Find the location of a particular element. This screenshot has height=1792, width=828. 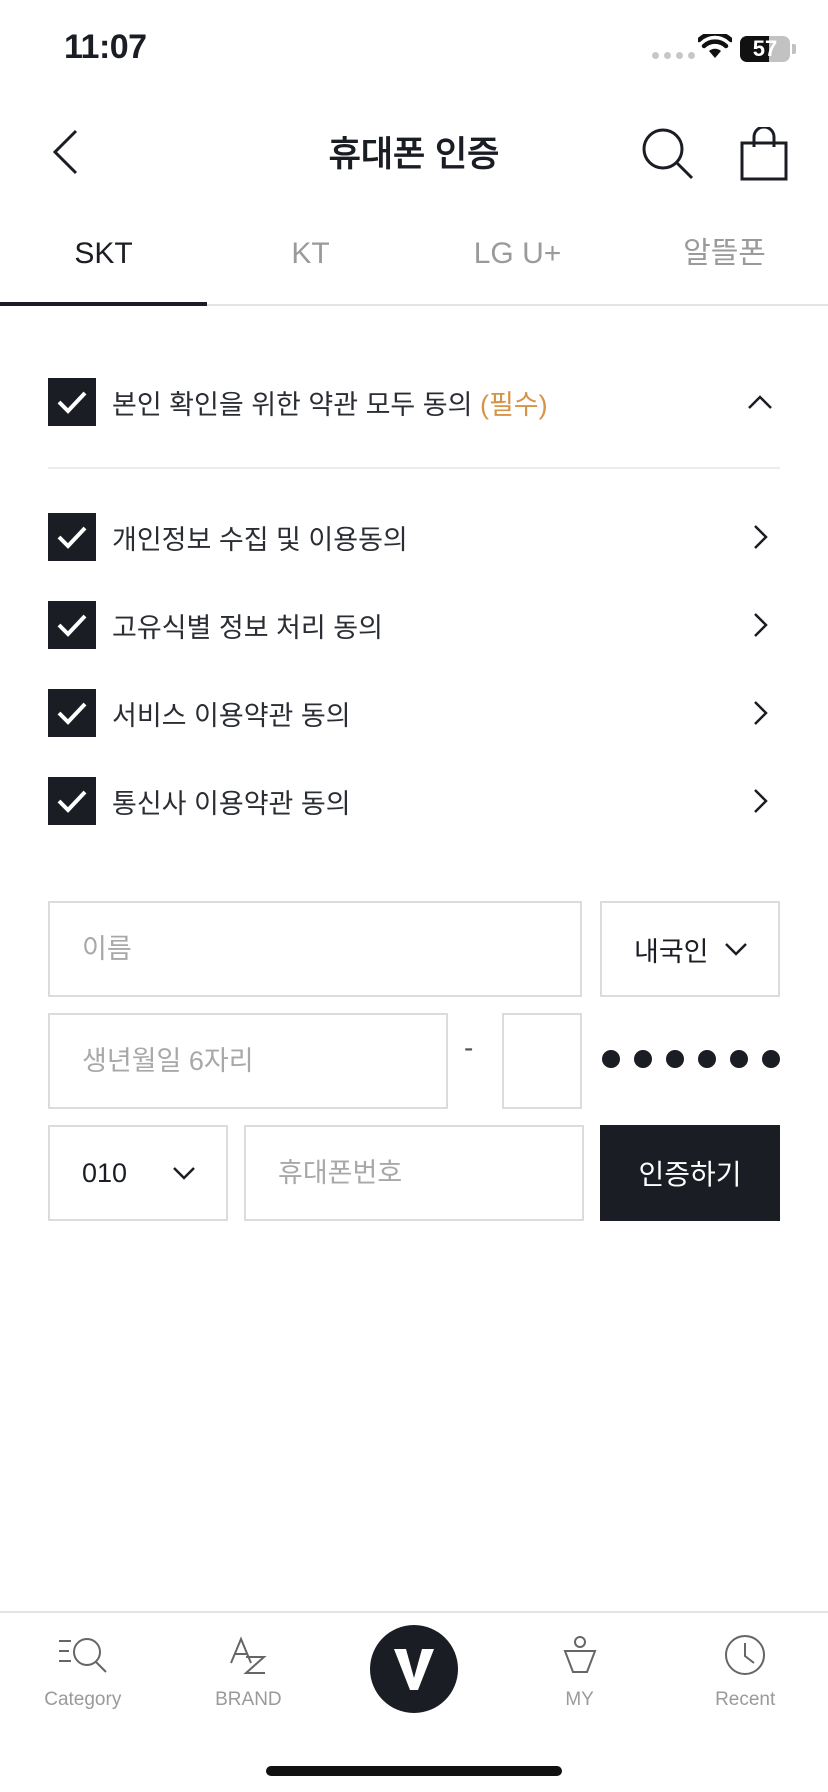

name-input is located at coordinates (315, 949).